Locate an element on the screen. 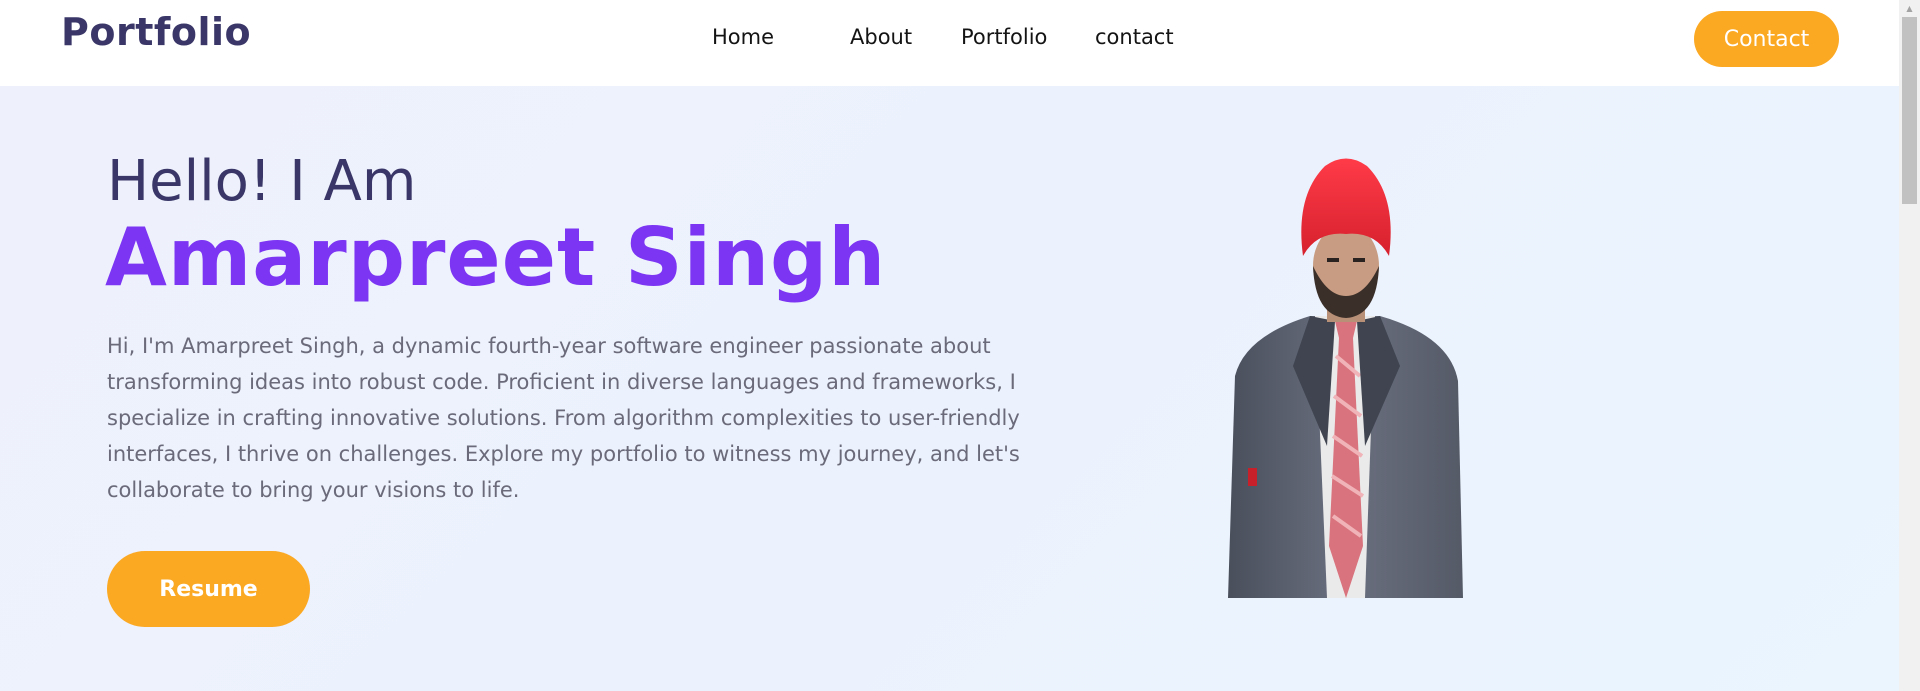  chevron-up-icon: ▲ is located at coordinates (1909, 8).